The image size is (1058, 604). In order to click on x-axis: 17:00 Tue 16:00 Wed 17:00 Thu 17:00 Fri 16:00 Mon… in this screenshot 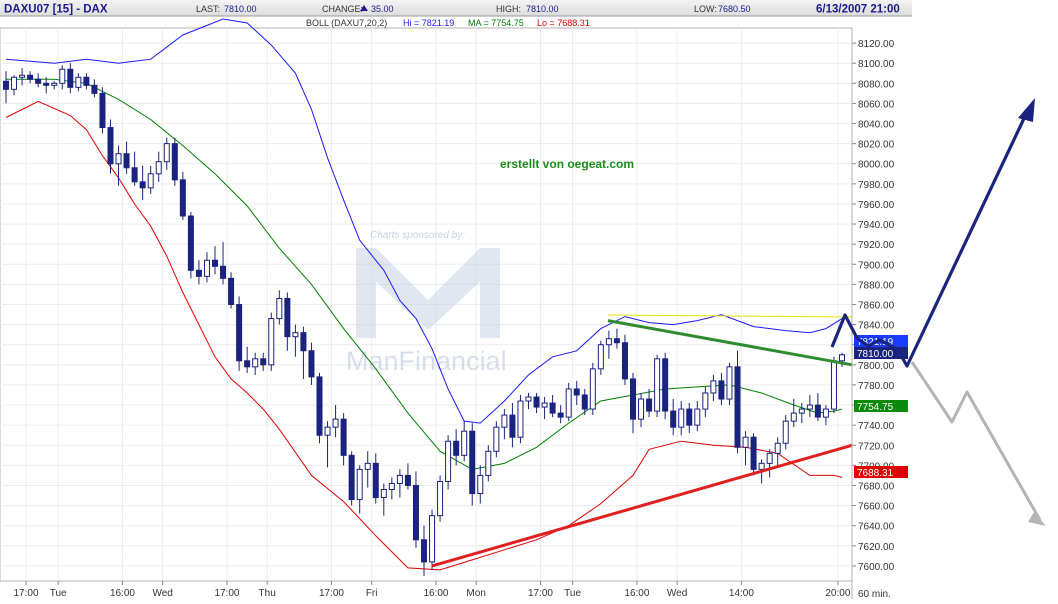, I will do `click(432, 590)`.